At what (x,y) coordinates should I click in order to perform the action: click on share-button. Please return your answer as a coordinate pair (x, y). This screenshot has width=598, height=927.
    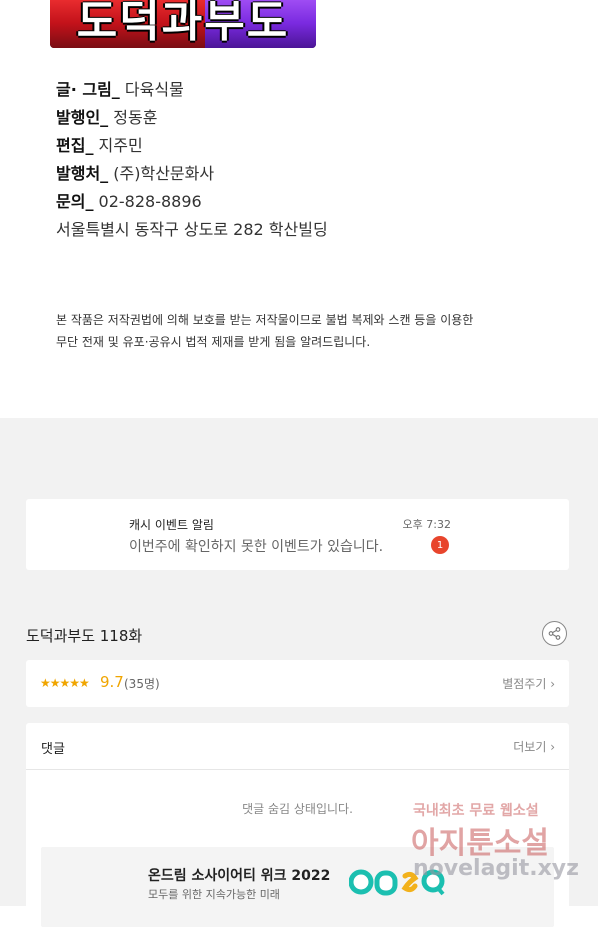
    Looking at the image, I should click on (554, 633).